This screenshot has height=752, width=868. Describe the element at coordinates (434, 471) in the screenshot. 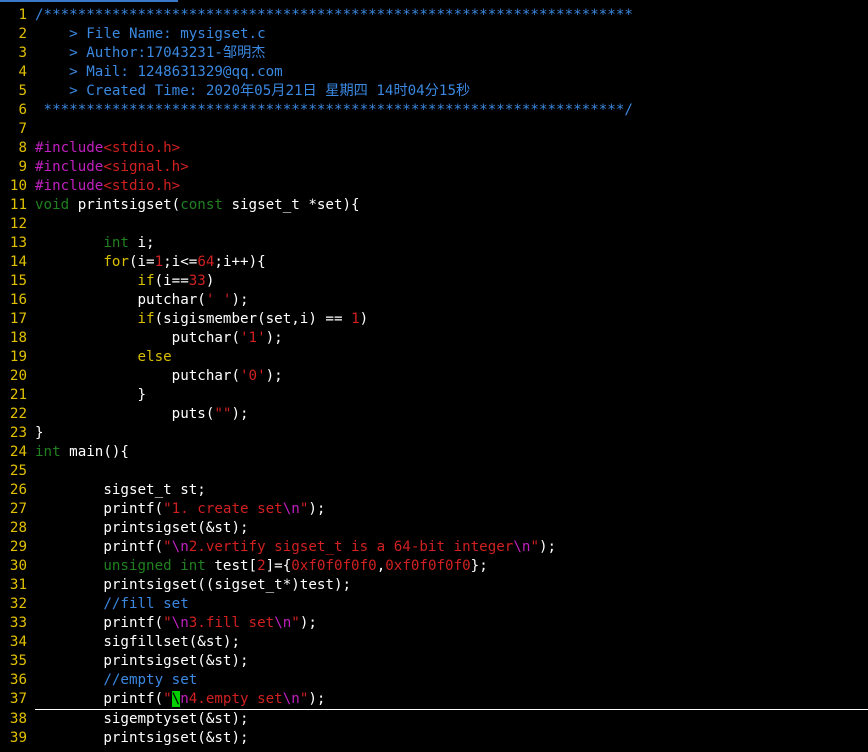

I see `code-line: 25` at that location.